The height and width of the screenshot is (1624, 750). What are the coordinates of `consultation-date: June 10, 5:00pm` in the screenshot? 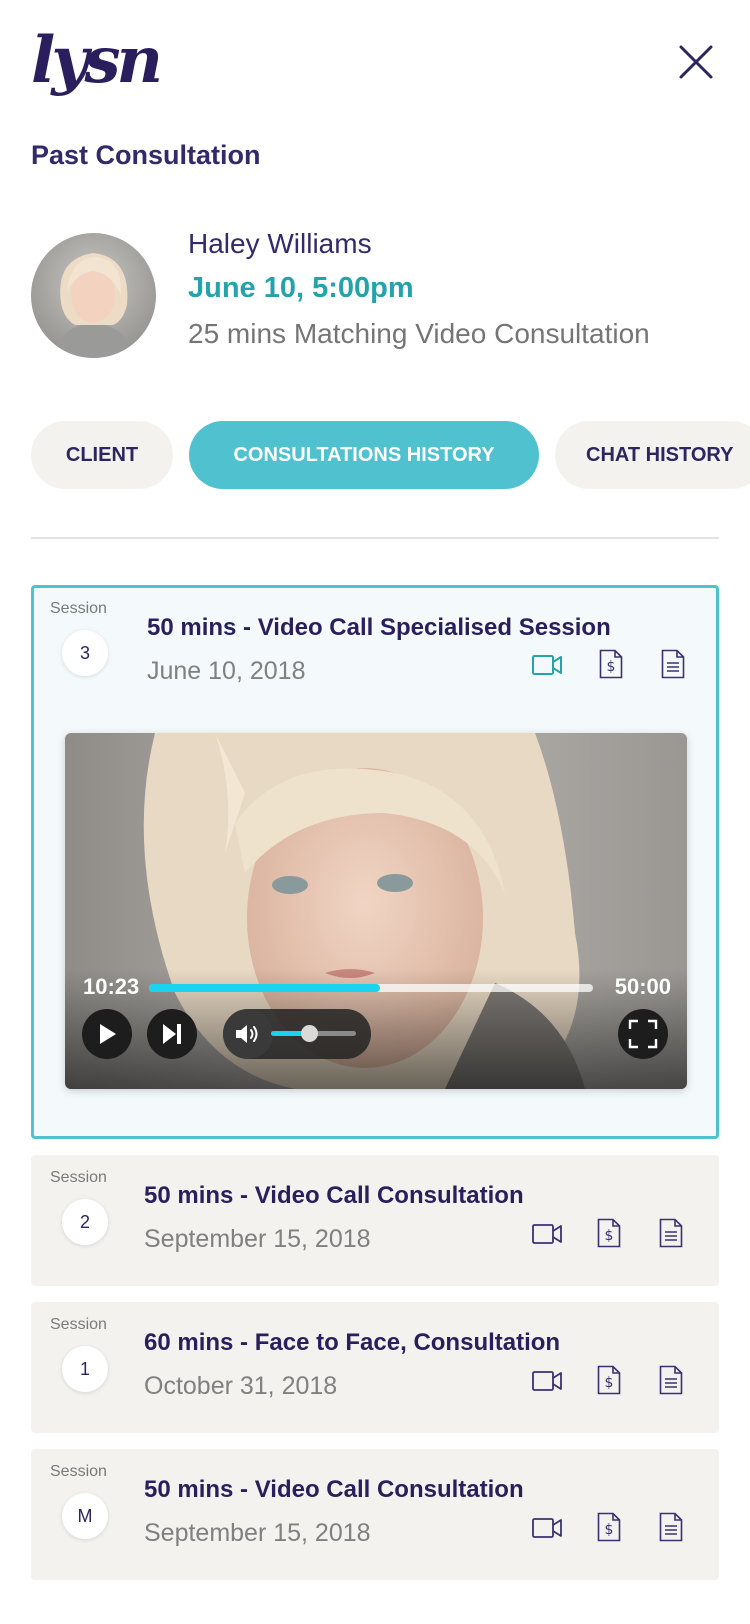 It's located at (301, 288).